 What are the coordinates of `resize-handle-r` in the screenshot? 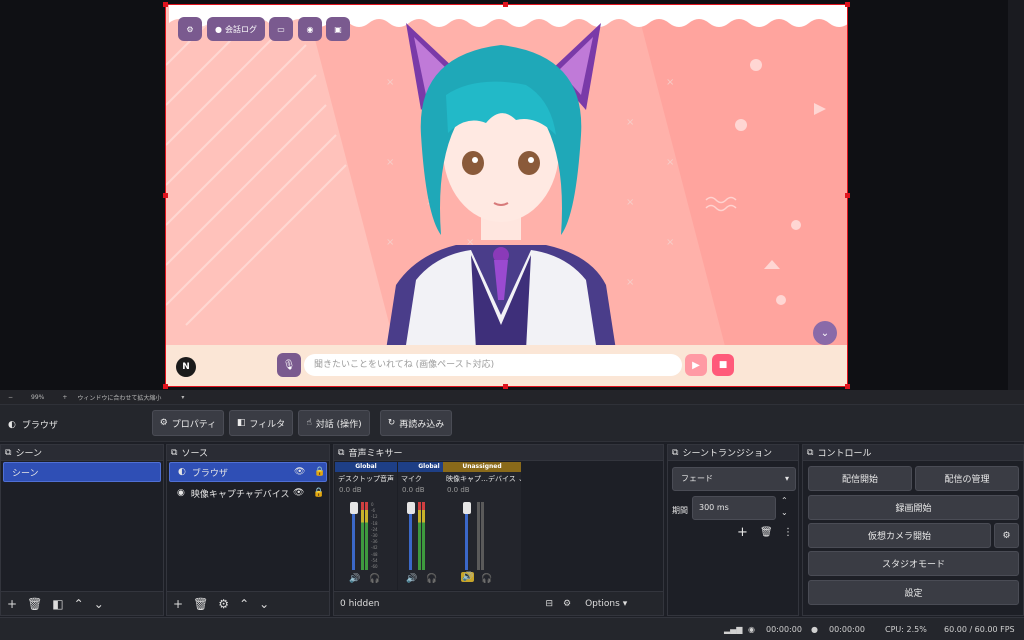 It's located at (847, 195).